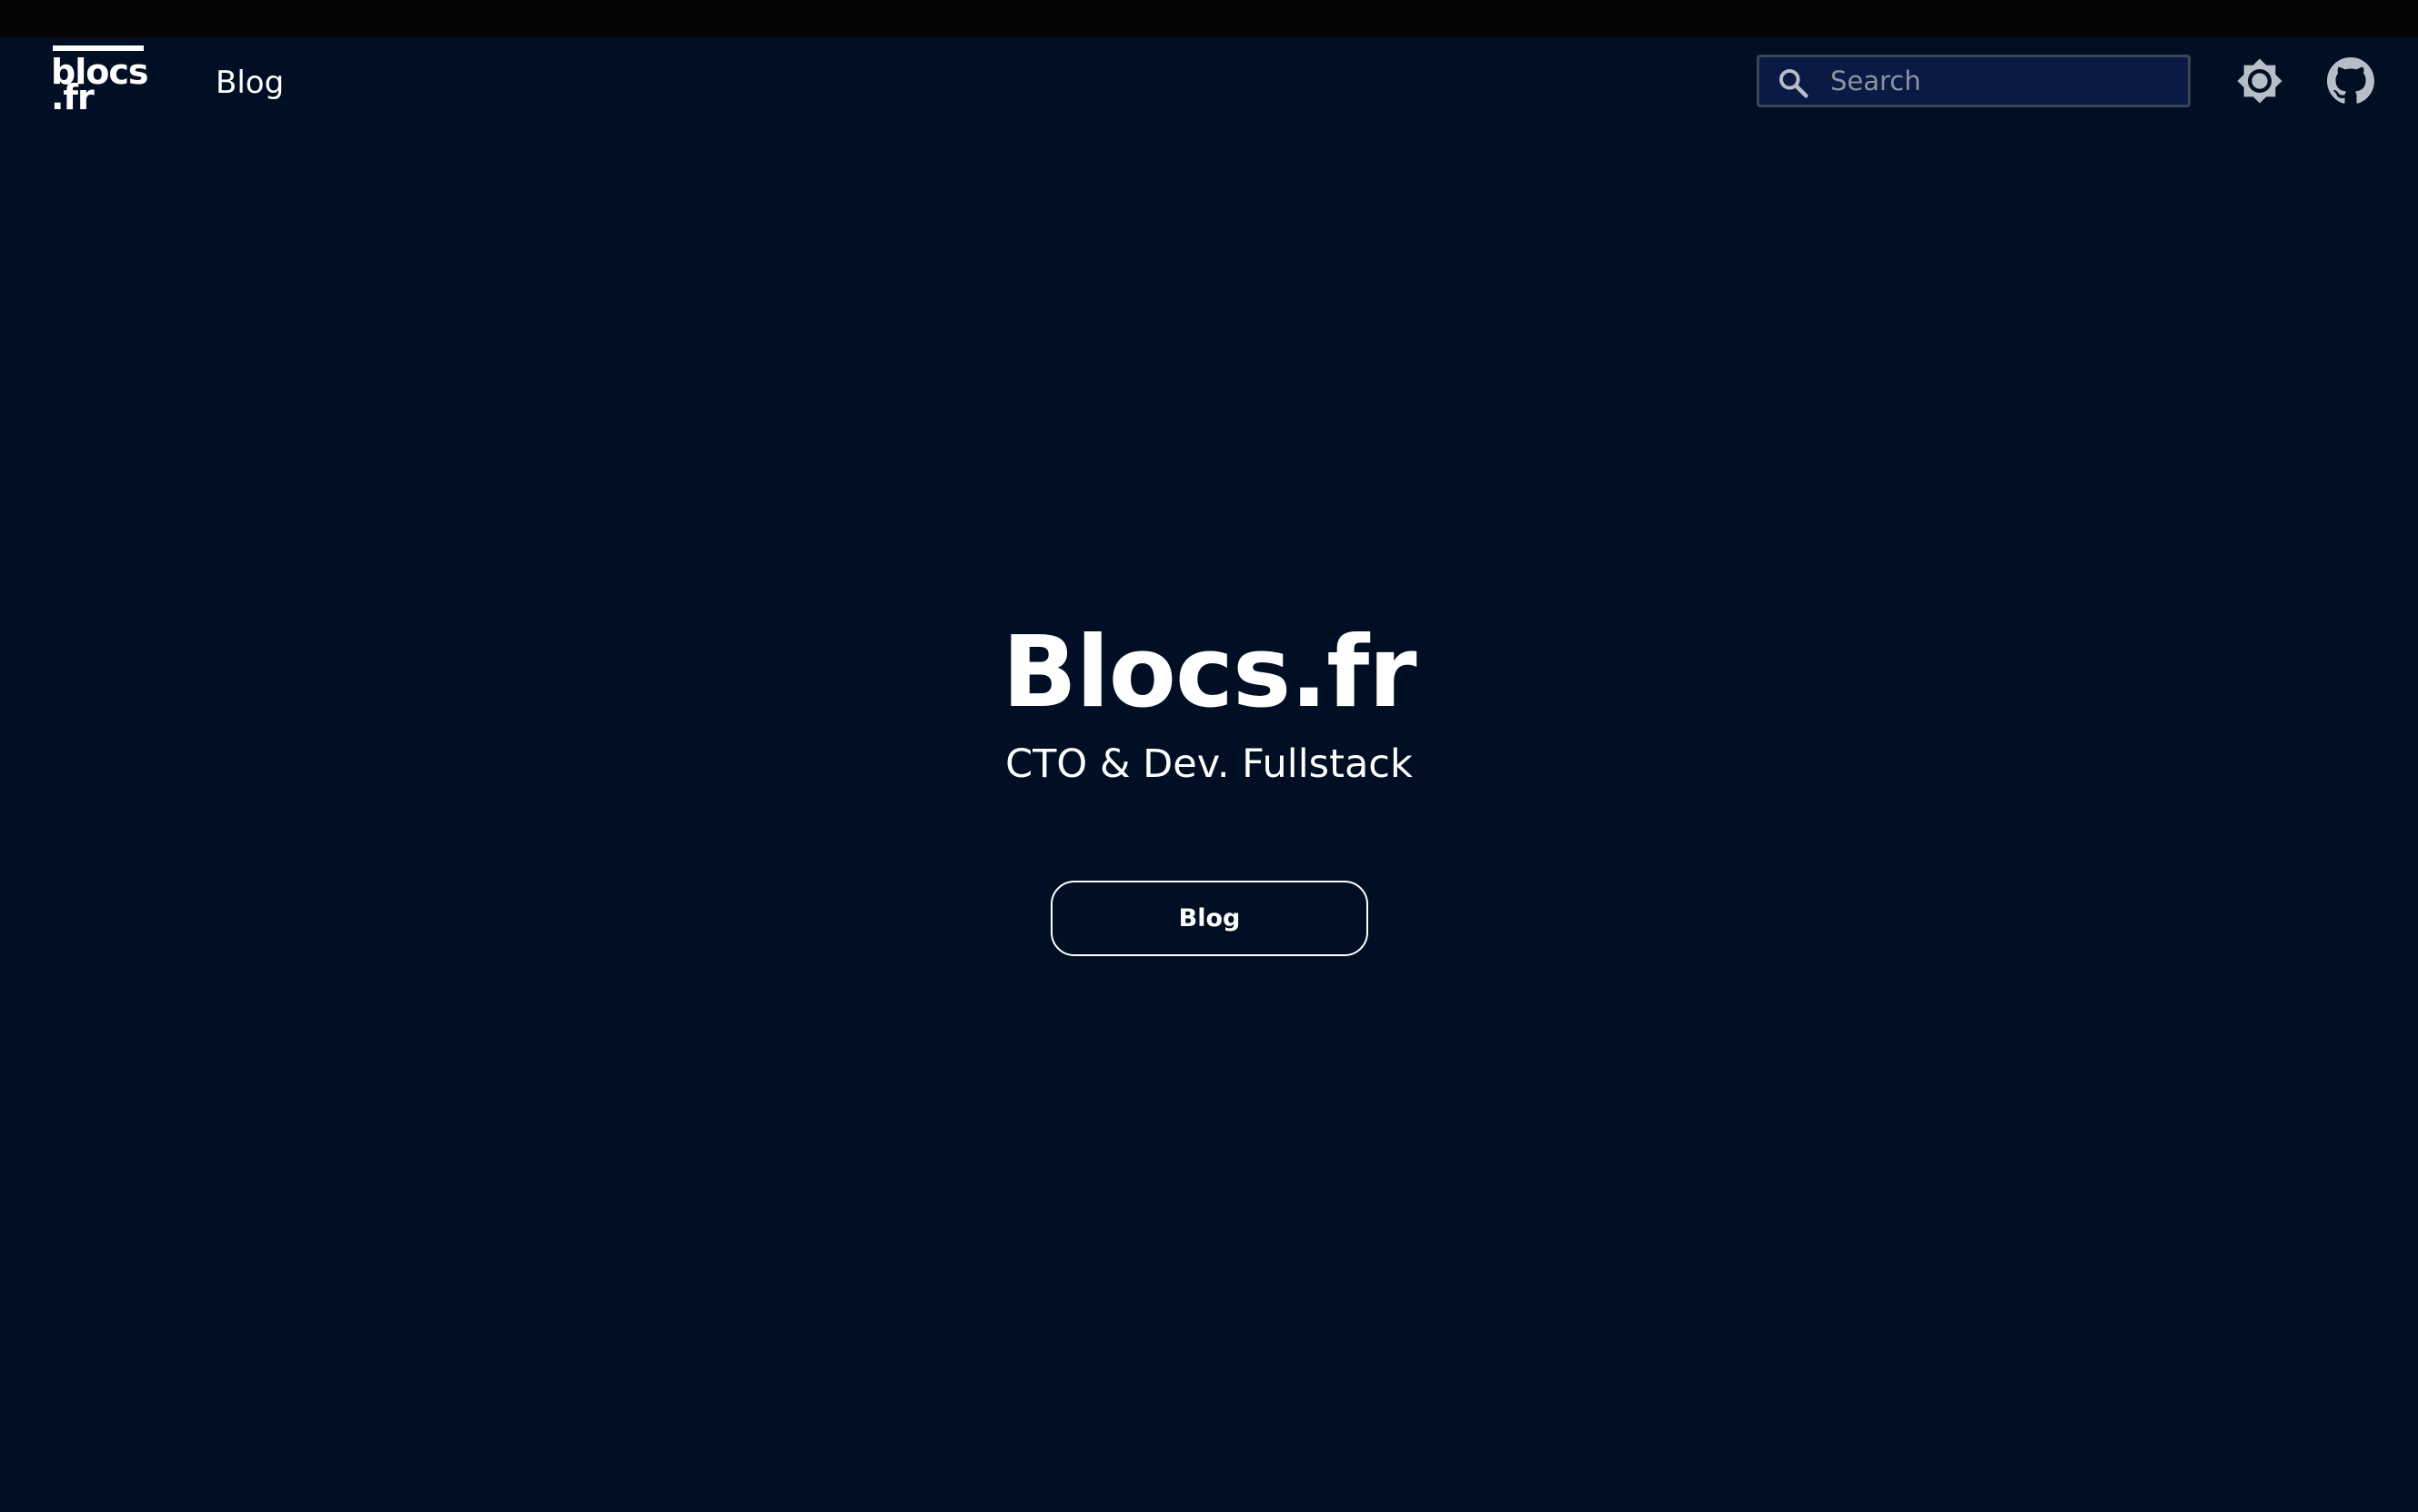  What do you see at coordinates (99, 48) in the screenshot?
I see `logo-bar` at bounding box center [99, 48].